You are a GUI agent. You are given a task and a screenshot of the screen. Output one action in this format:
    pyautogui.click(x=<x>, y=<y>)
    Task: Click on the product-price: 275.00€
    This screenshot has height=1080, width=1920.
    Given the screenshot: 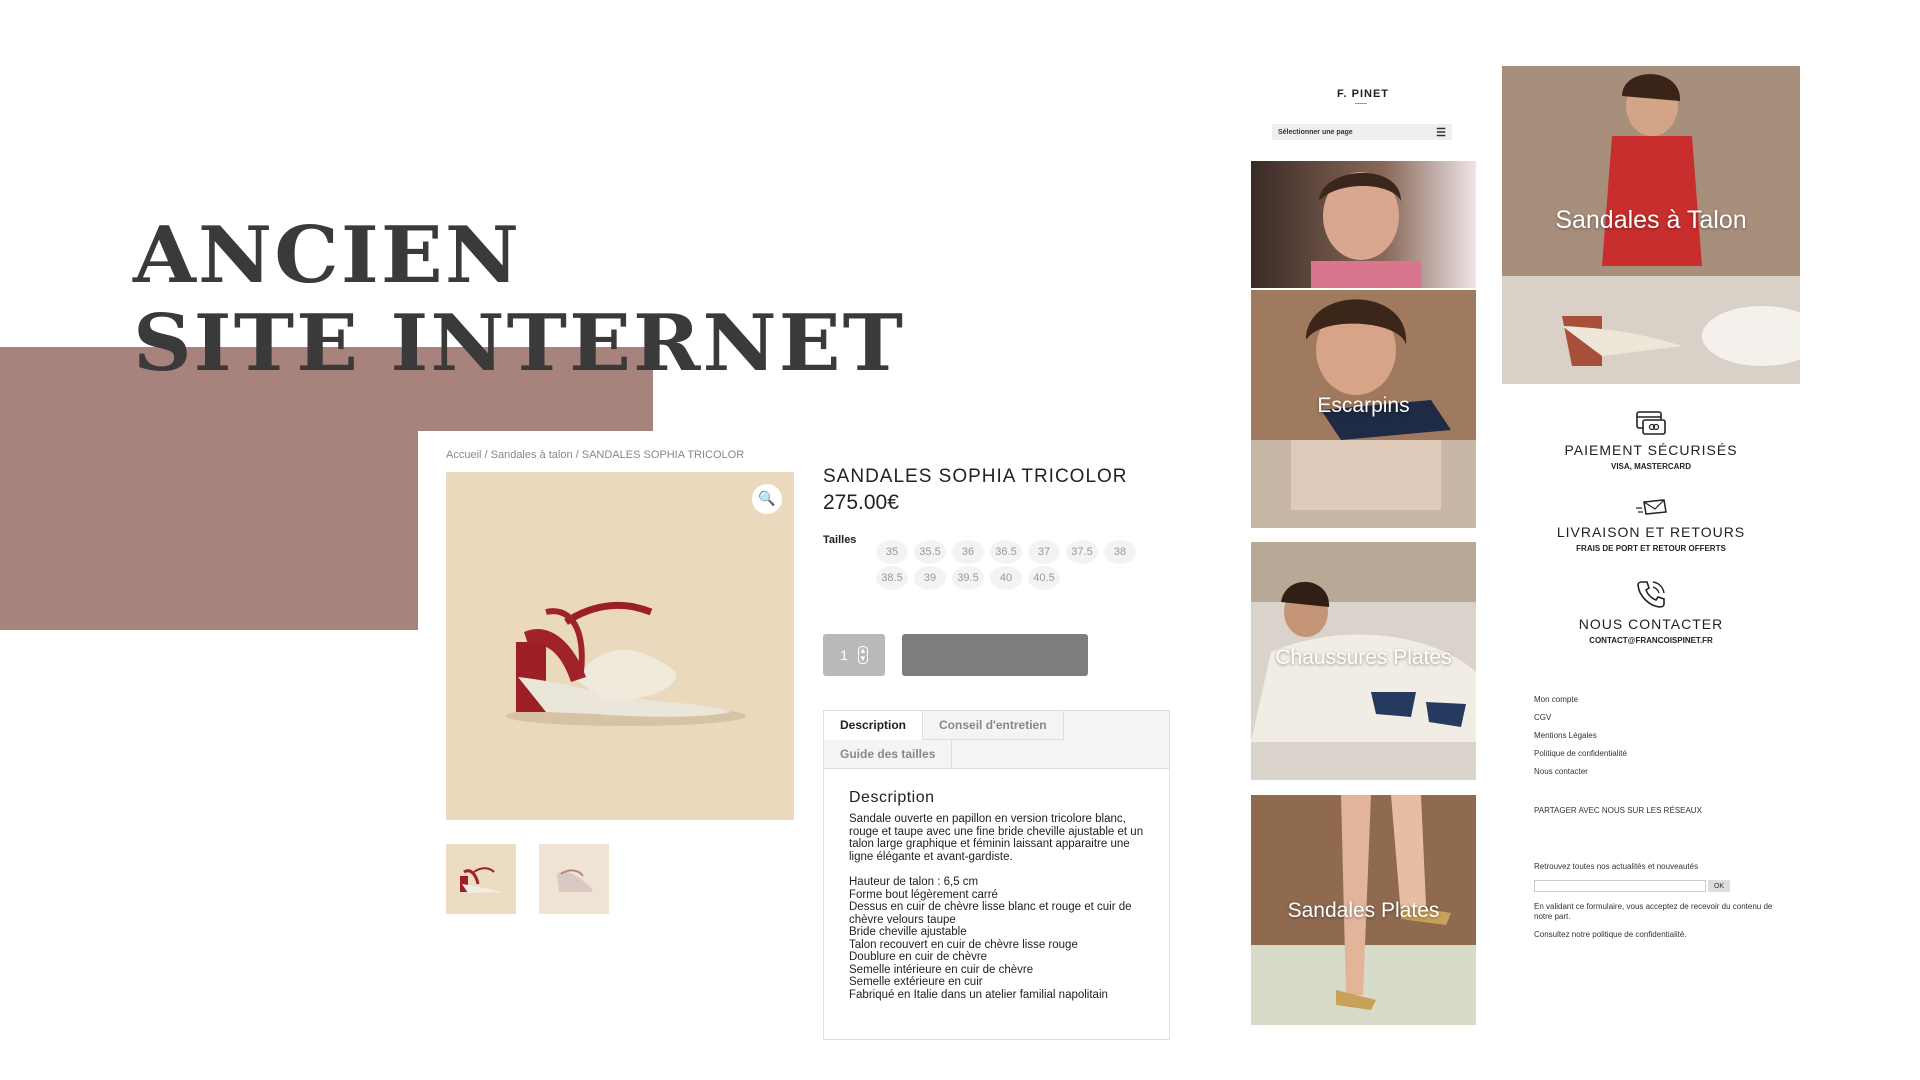 What is the action you would take?
    pyautogui.click(x=861, y=502)
    